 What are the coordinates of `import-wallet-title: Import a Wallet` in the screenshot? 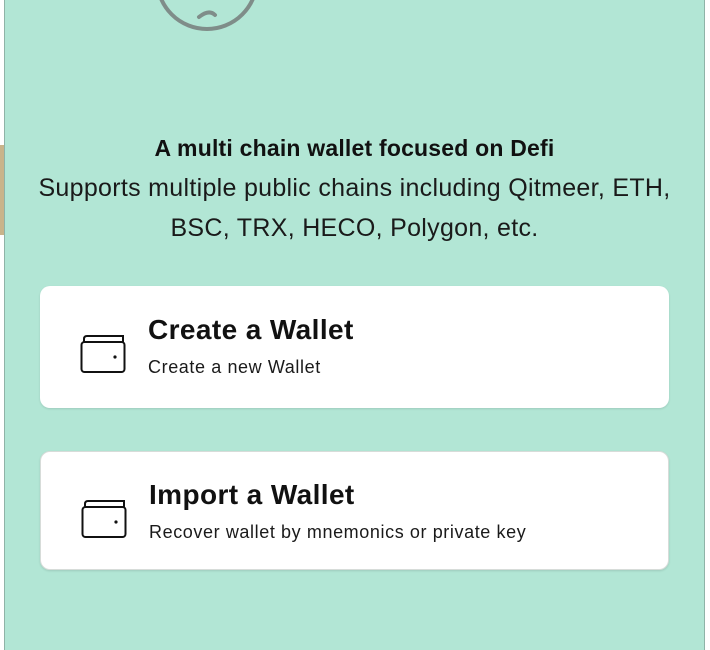 It's located at (252, 494).